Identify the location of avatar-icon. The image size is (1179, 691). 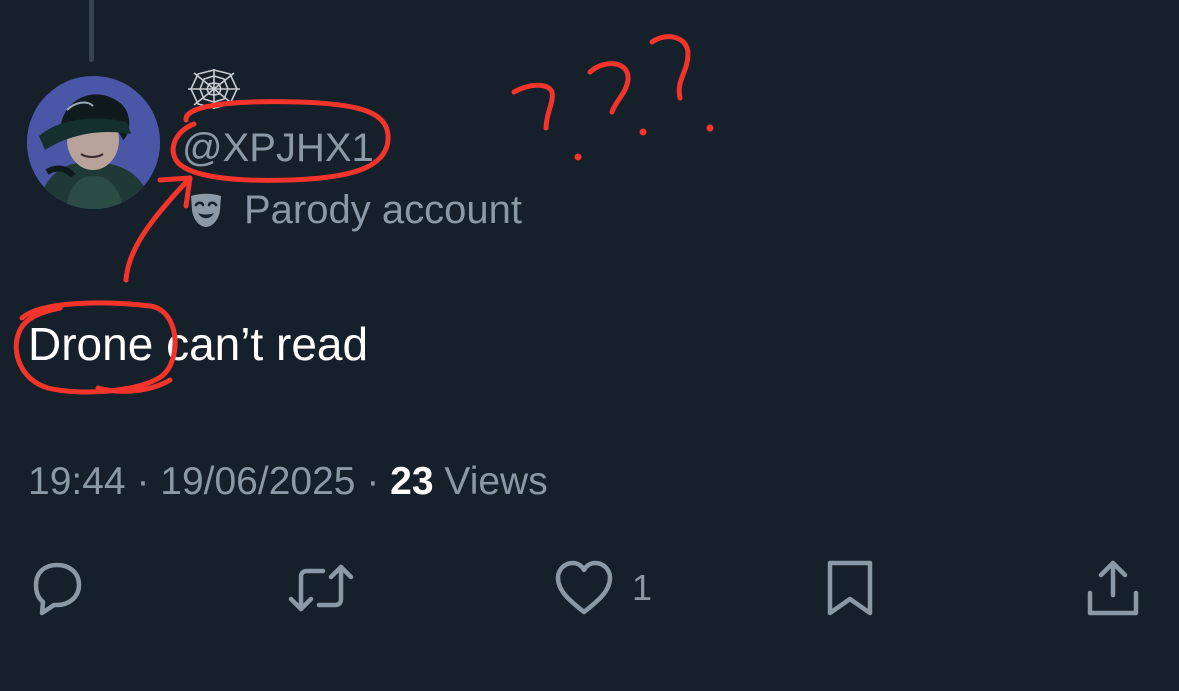
(93, 142).